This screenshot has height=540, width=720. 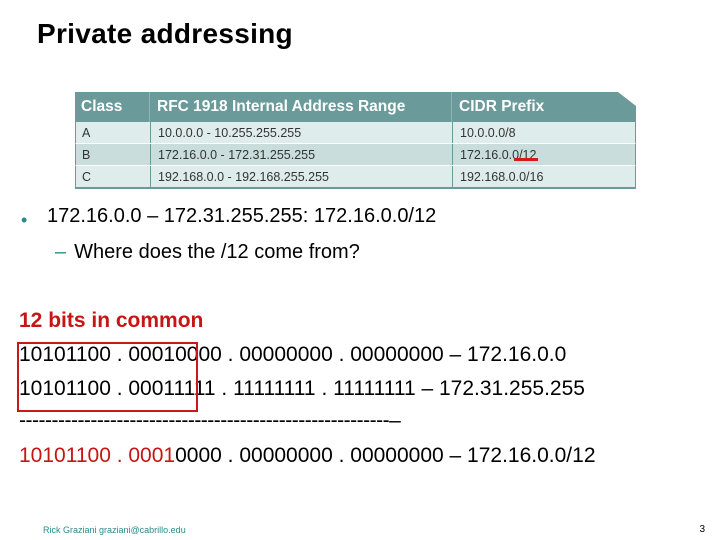 What do you see at coordinates (165, 33) in the screenshot?
I see `slide-title: Private addressing` at bounding box center [165, 33].